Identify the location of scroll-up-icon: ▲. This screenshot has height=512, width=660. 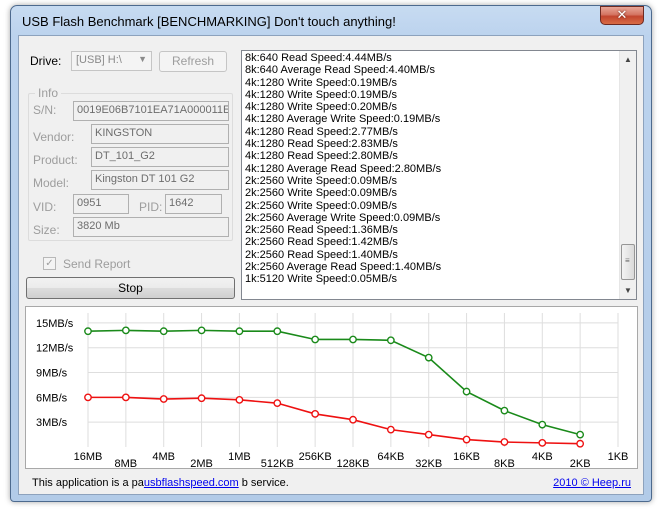
(628, 59).